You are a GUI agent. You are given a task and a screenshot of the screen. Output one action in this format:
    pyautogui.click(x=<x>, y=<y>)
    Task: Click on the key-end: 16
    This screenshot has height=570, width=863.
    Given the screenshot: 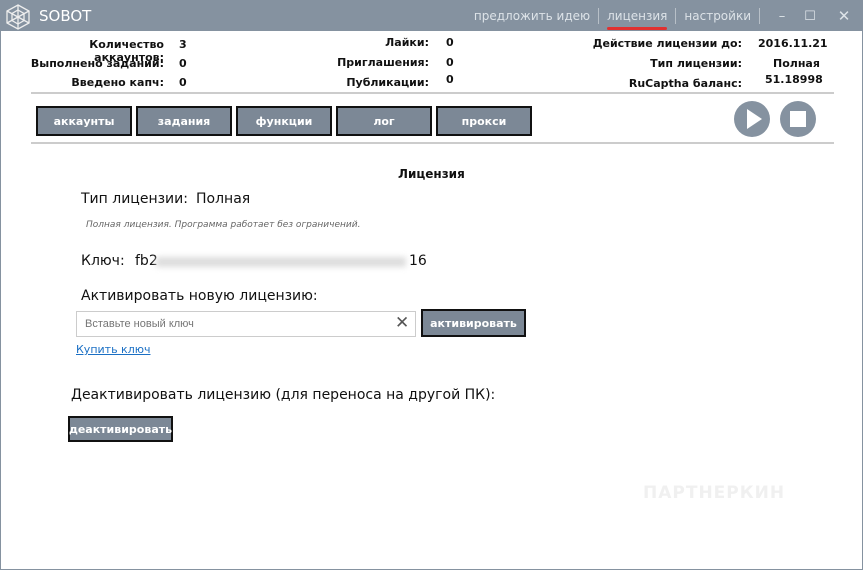 What is the action you would take?
    pyautogui.click(x=418, y=261)
    